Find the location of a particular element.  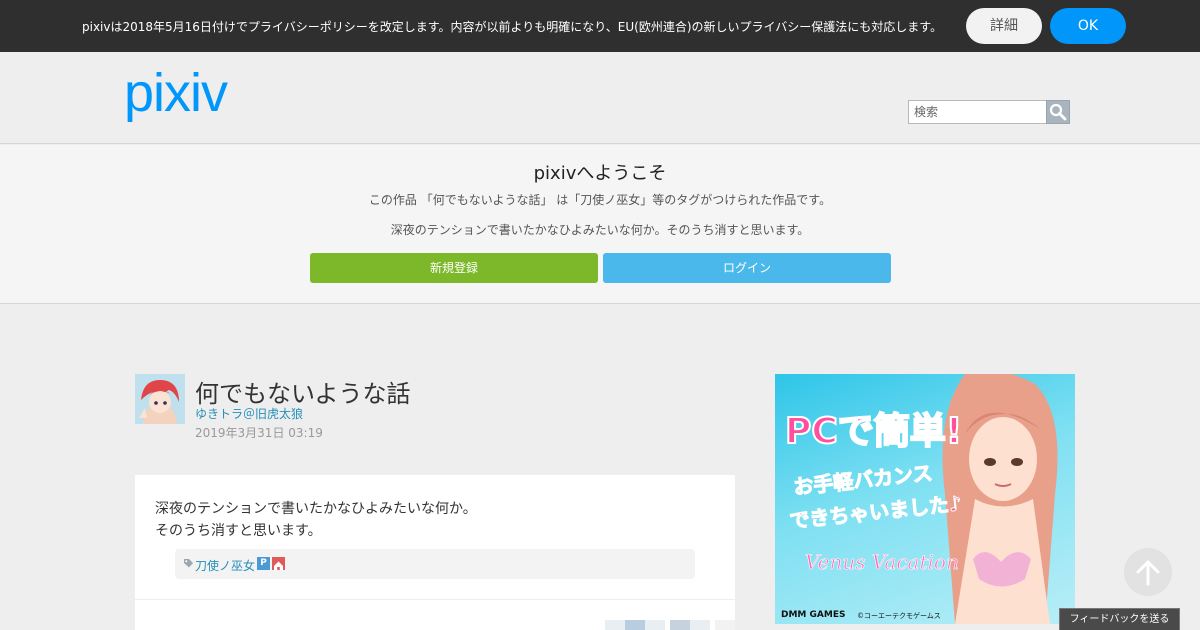

house-icon is located at coordinates (278, 563).